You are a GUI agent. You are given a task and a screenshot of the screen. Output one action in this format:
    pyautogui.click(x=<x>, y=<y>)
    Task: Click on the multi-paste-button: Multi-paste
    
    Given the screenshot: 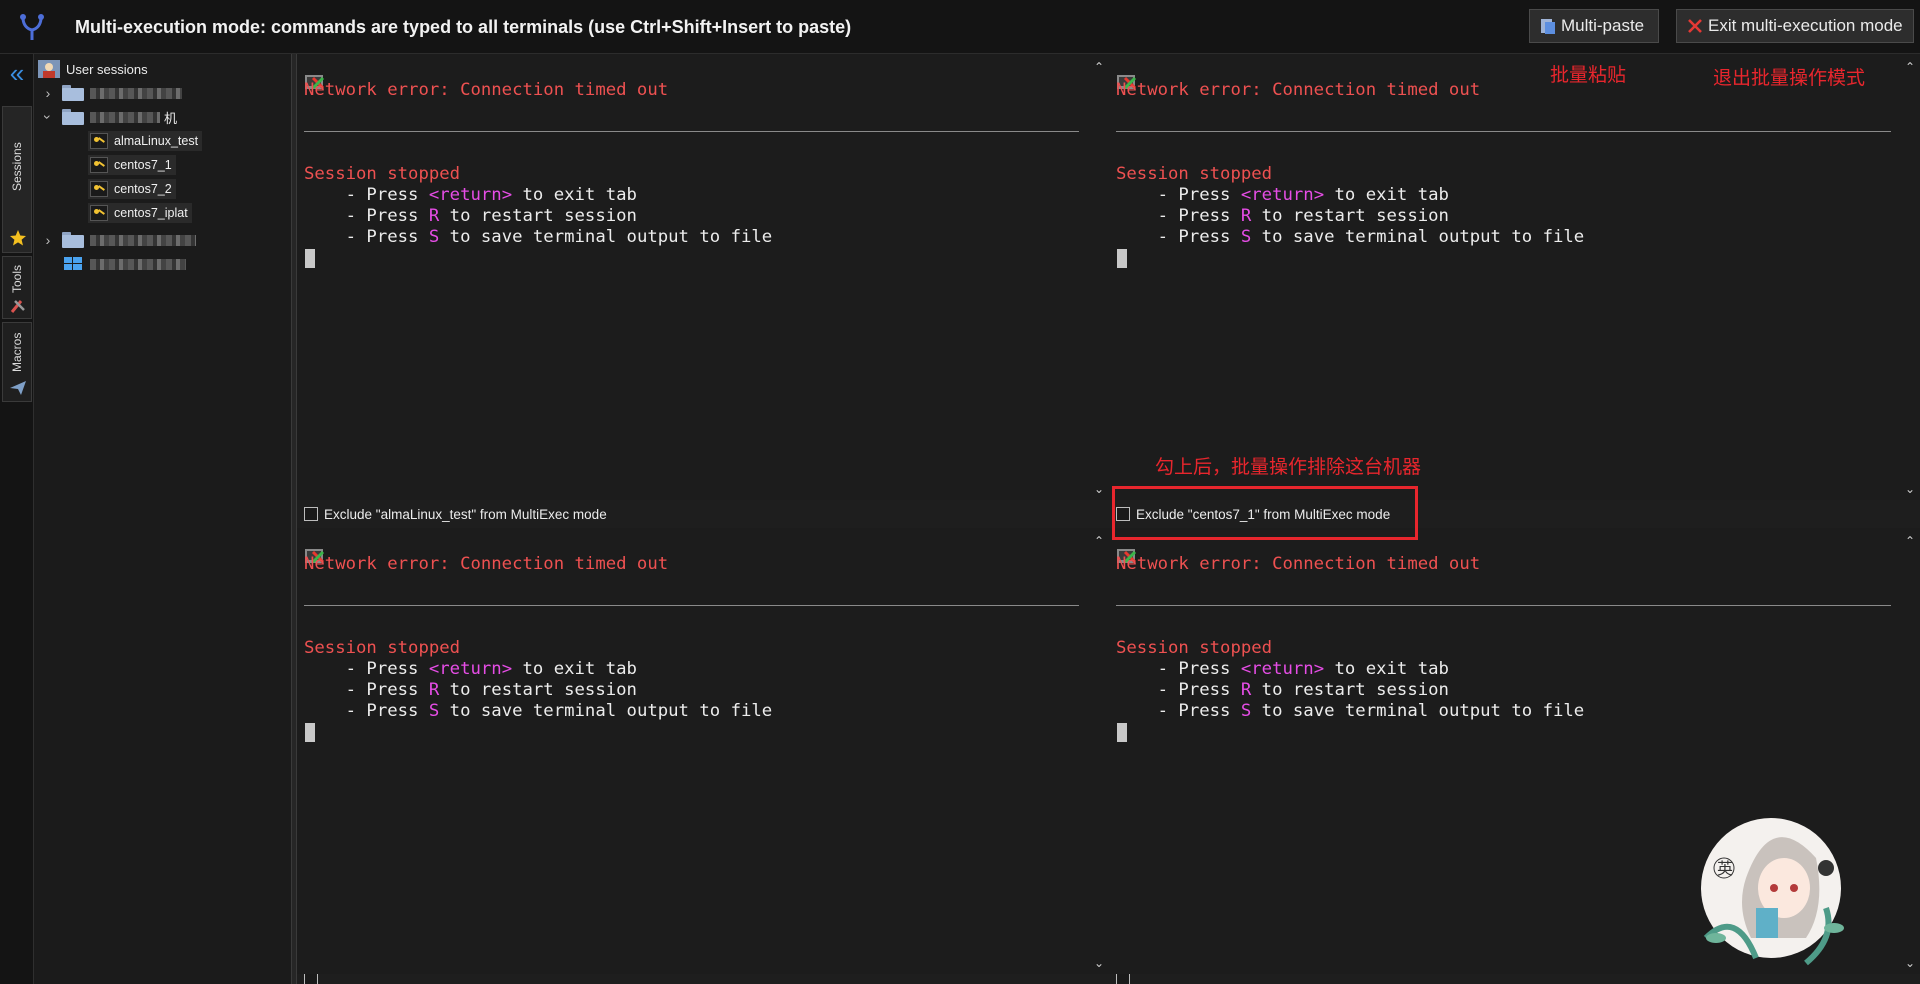 What is the action you would take?
    pyautogui.click(x=1594, y=26)
    